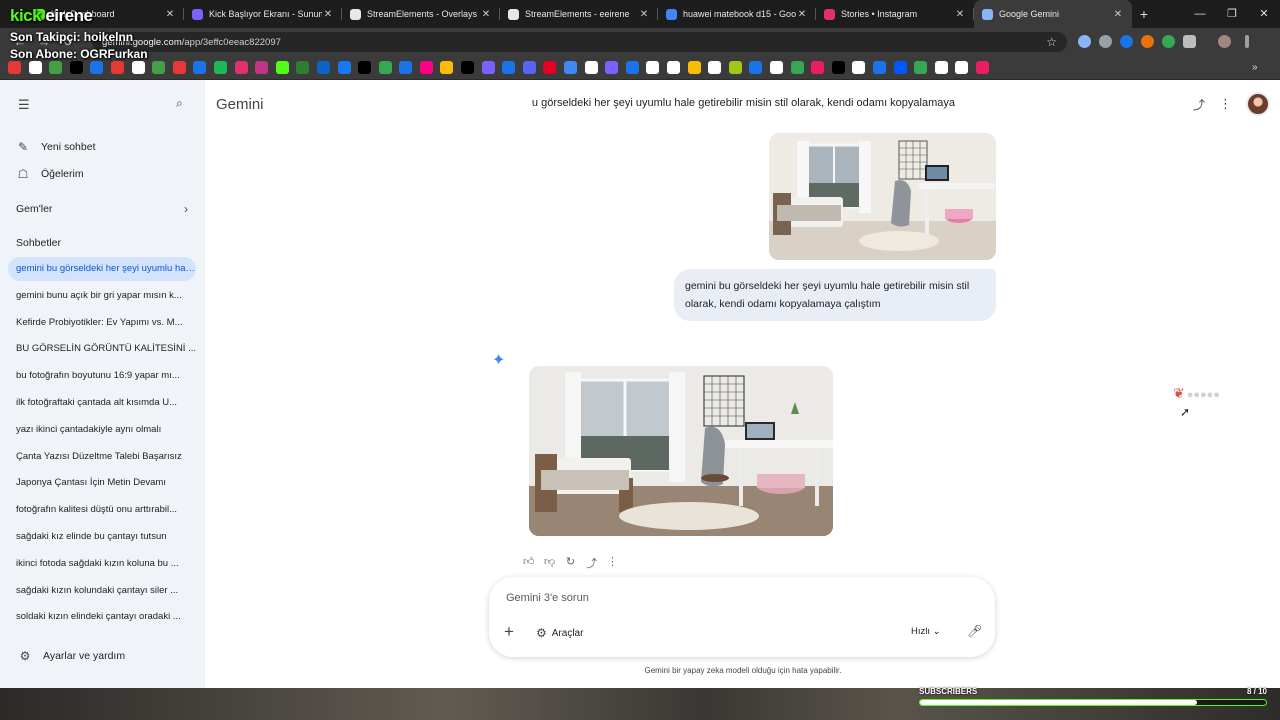 The width and height of the screenshot is (1280, 720). Describe the element at coordinates (895, 14) in the screenshot. I see `browser-tab: Stories • Instagram ✕` at that location.